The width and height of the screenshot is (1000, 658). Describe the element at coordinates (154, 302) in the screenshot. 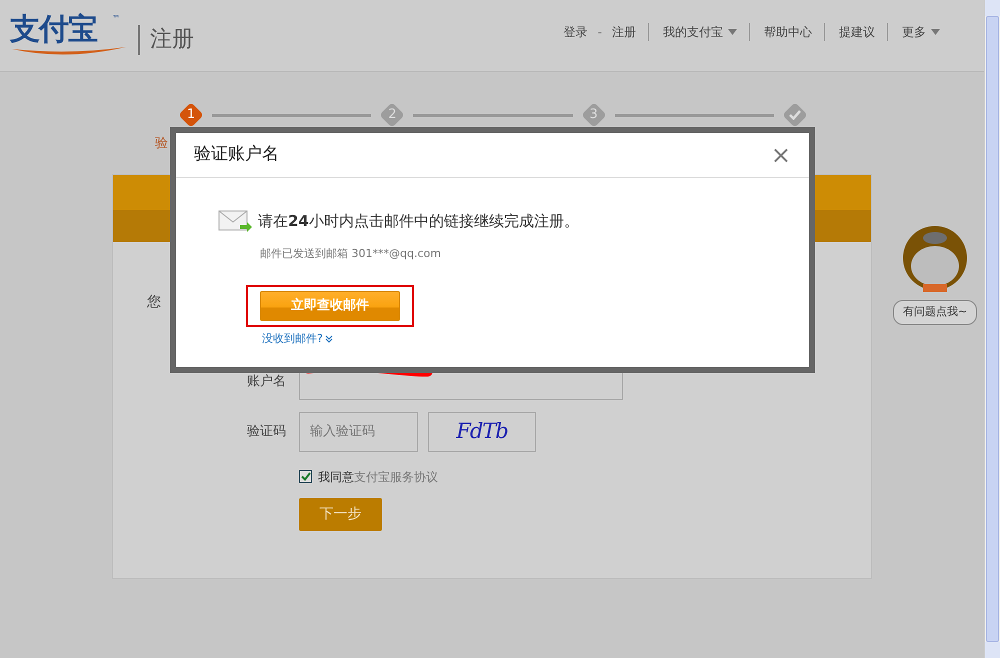

I see `intro-text: 您` at that location.